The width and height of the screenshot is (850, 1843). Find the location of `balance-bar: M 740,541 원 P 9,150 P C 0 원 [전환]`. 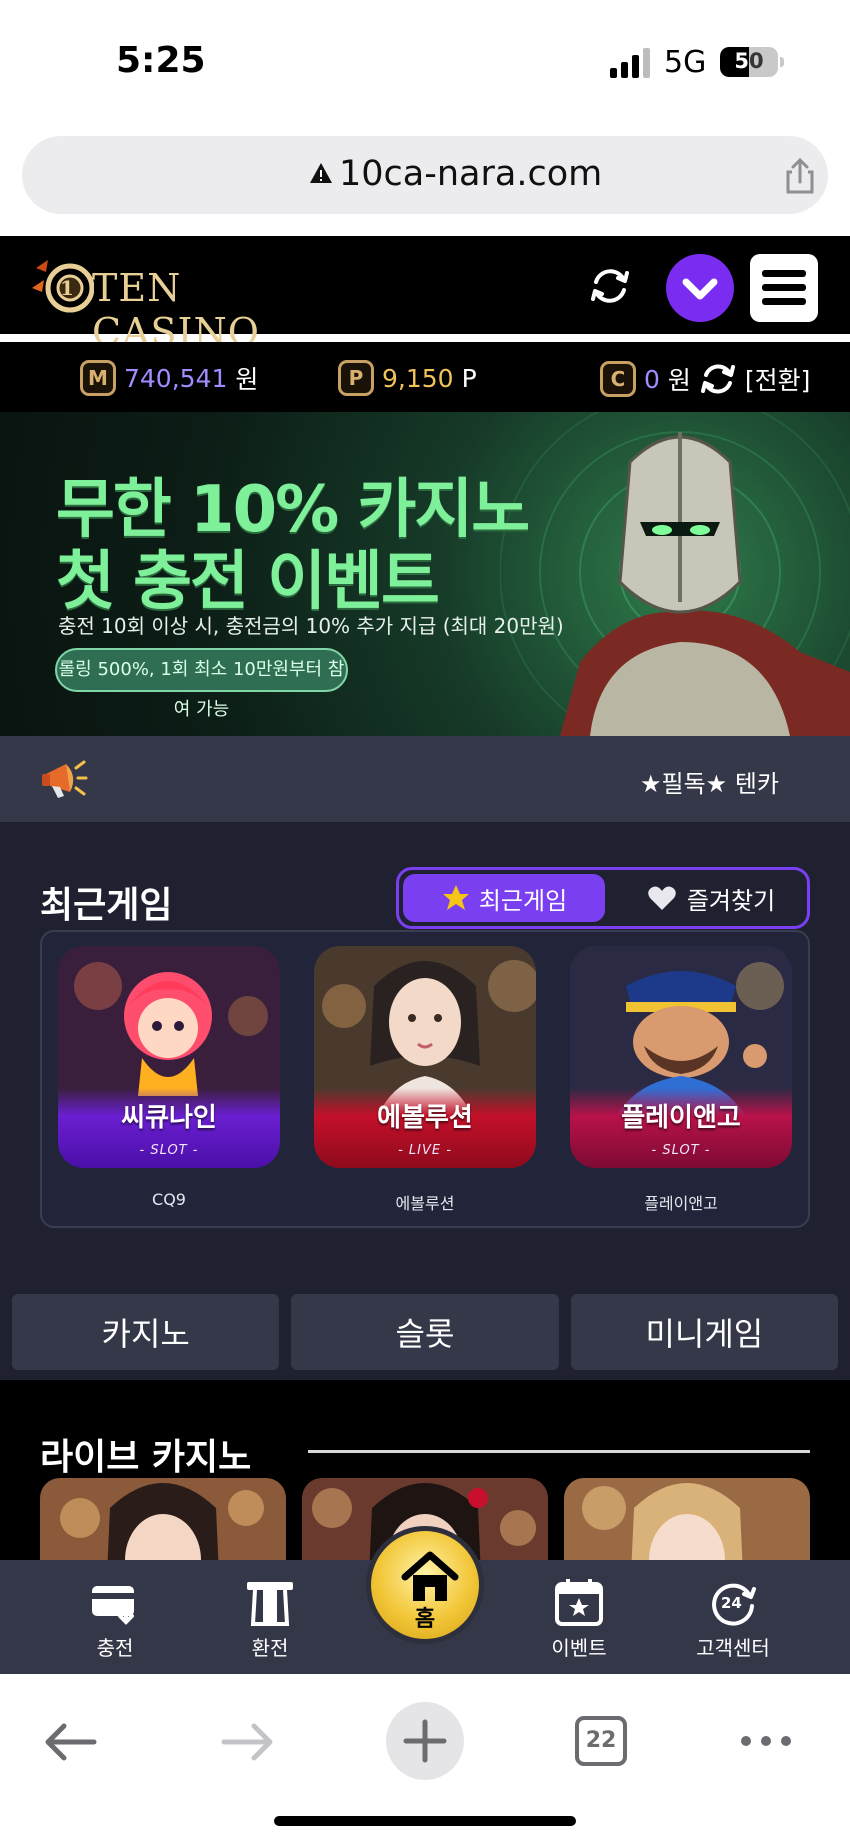

balance-bar: M 740,541 원 P 9,150 P C 0 원 [전환] is located at coordinates (425, 377).